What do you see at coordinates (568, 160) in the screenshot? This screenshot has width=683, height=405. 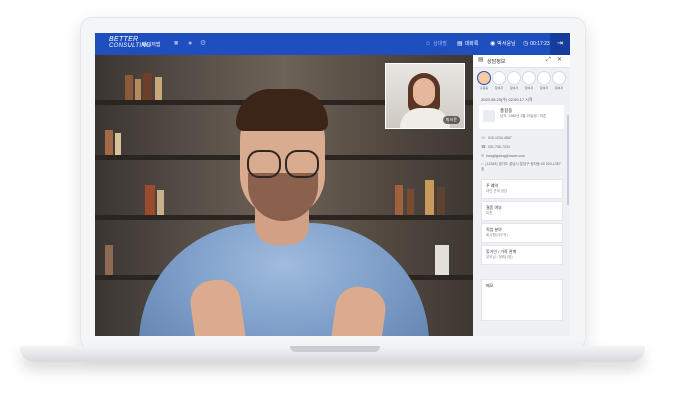 I see `panel-scrollbar` at bounding box center [568, 160].